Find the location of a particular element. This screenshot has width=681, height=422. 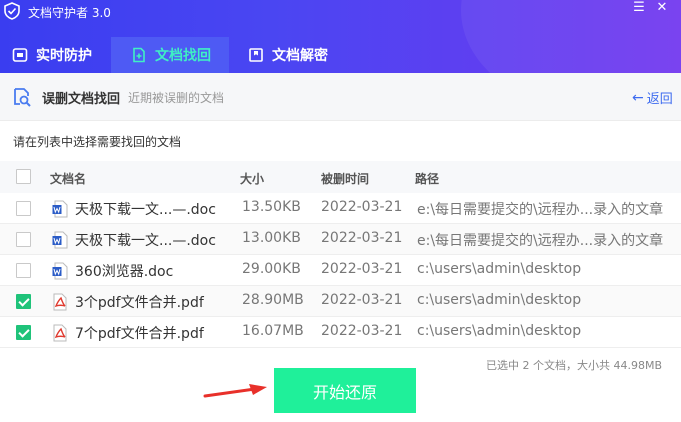

search-document-icon is located at coordinates (22, 97).